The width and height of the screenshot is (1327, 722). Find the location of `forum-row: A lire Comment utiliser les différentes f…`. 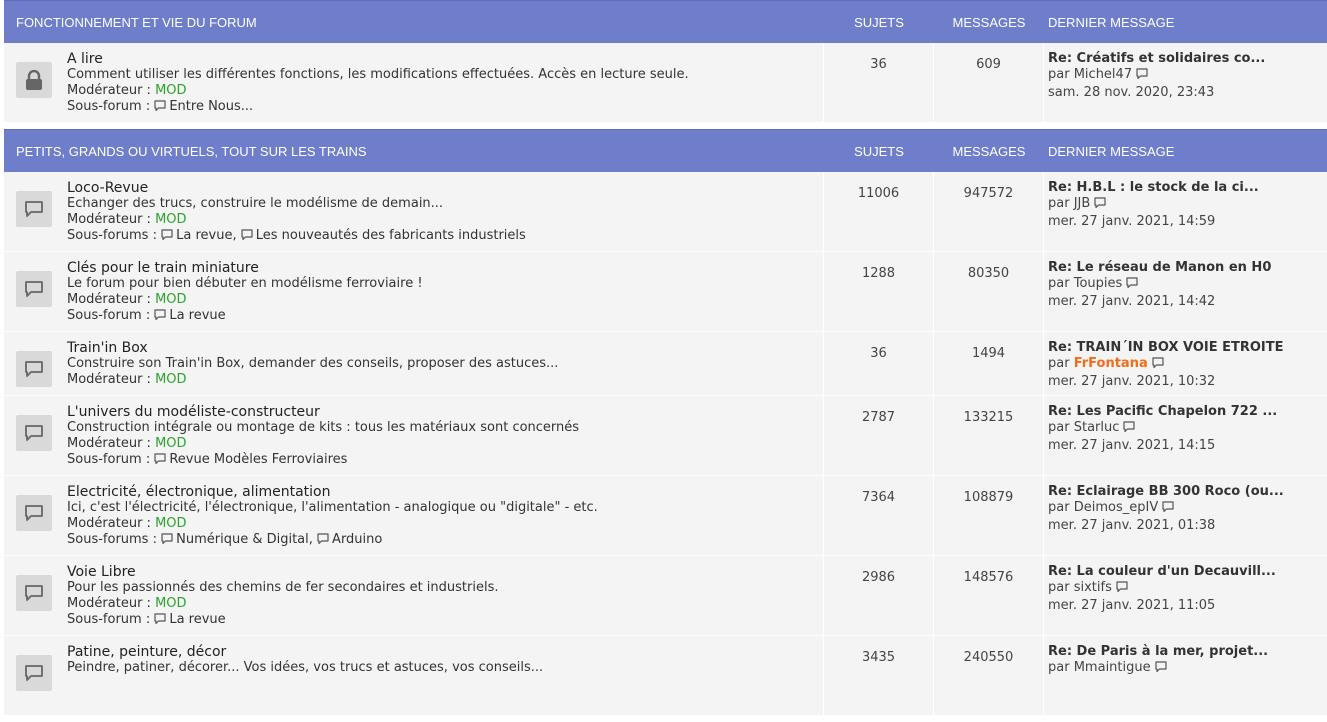

forum-row: A lire Comment utiliser les différentes f… is located at coordinates (665, 83).